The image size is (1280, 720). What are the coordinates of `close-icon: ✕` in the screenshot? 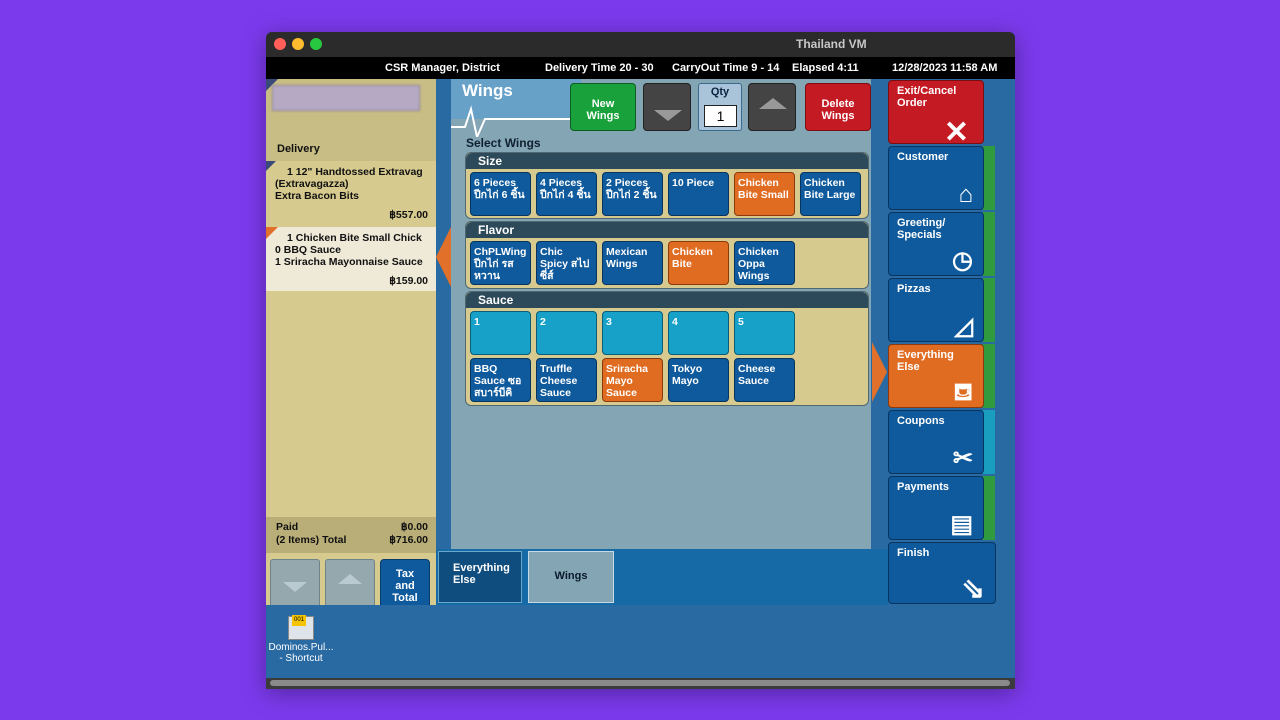 It's located at (956, 132).